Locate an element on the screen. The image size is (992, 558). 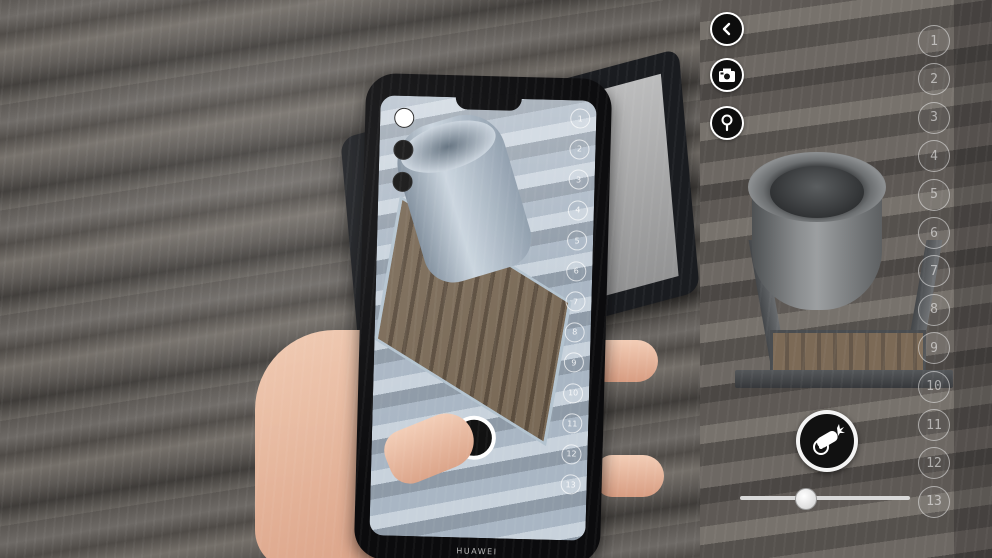
level-button-1: 1 is located at coordinates (934, 41).